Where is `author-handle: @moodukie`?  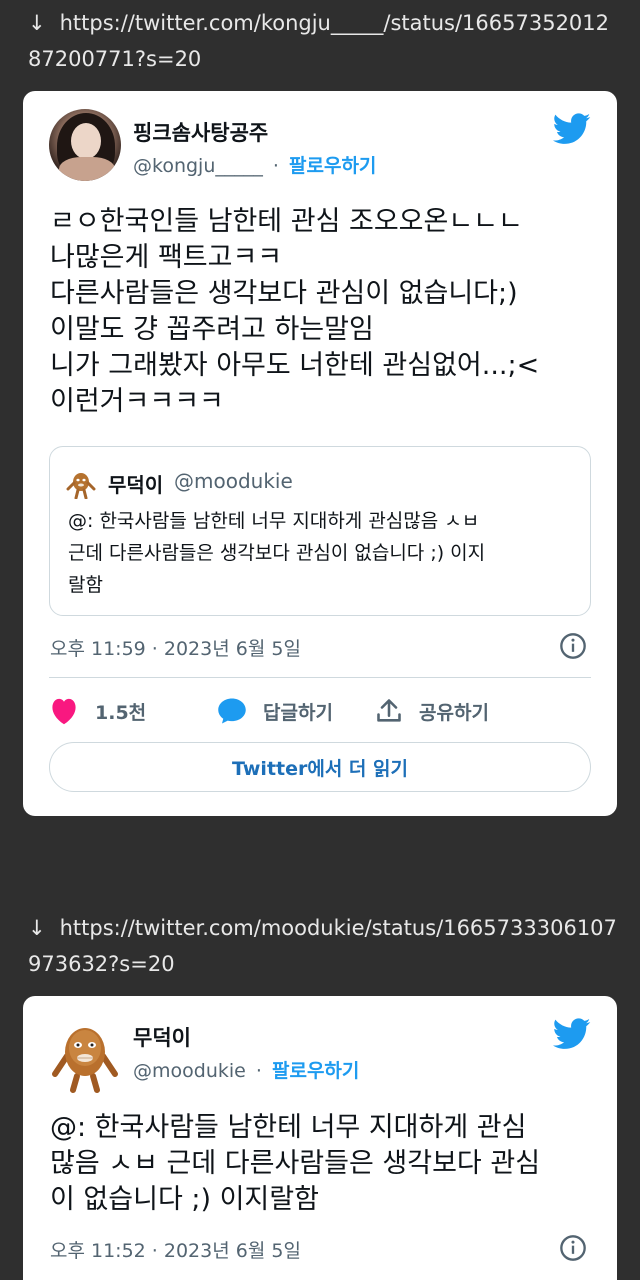
author-handle: @moodukie is located at coordinates (189, 1071).